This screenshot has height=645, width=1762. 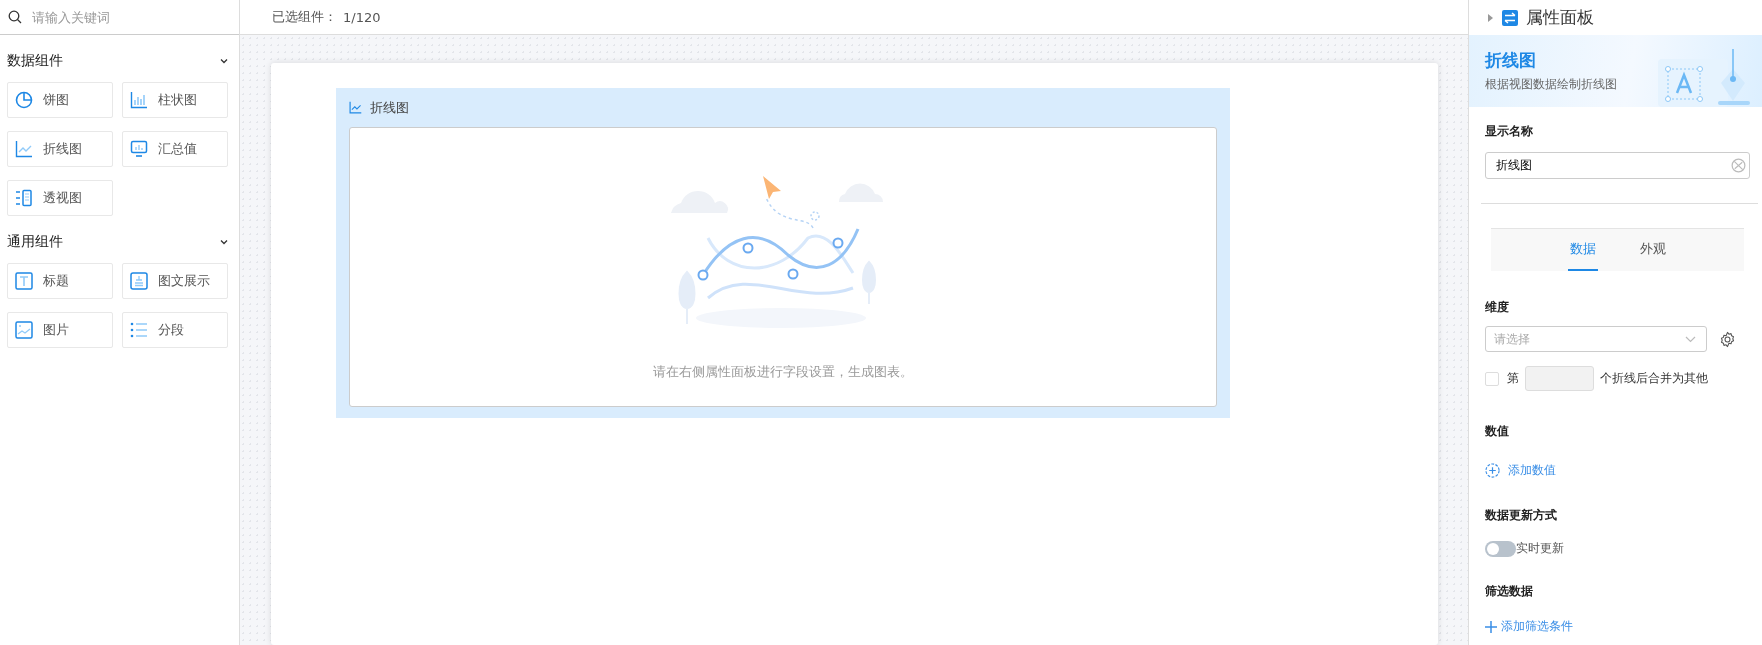 What do you see at coordinates (1652, 250) in the screenshot?
I see `tab: 外观` at bounding box center [1652, 250].